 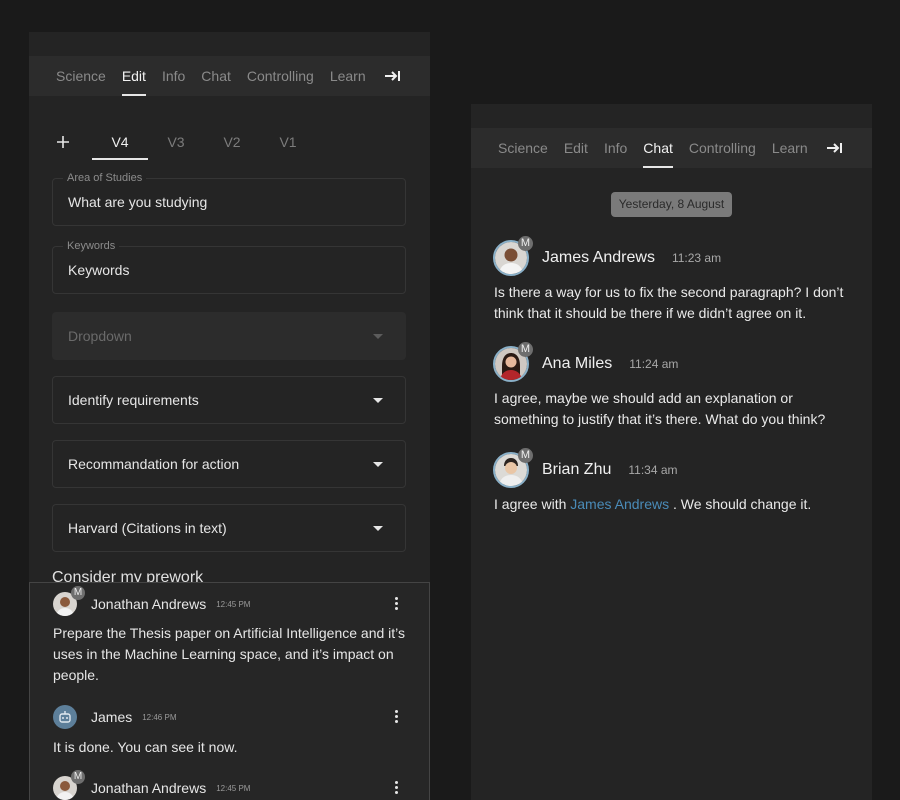 What do you see at coordinates (229, 336) in the screenshot?
I see `disabled-dropdown: Dropdown` at bounding box center [229, 336].